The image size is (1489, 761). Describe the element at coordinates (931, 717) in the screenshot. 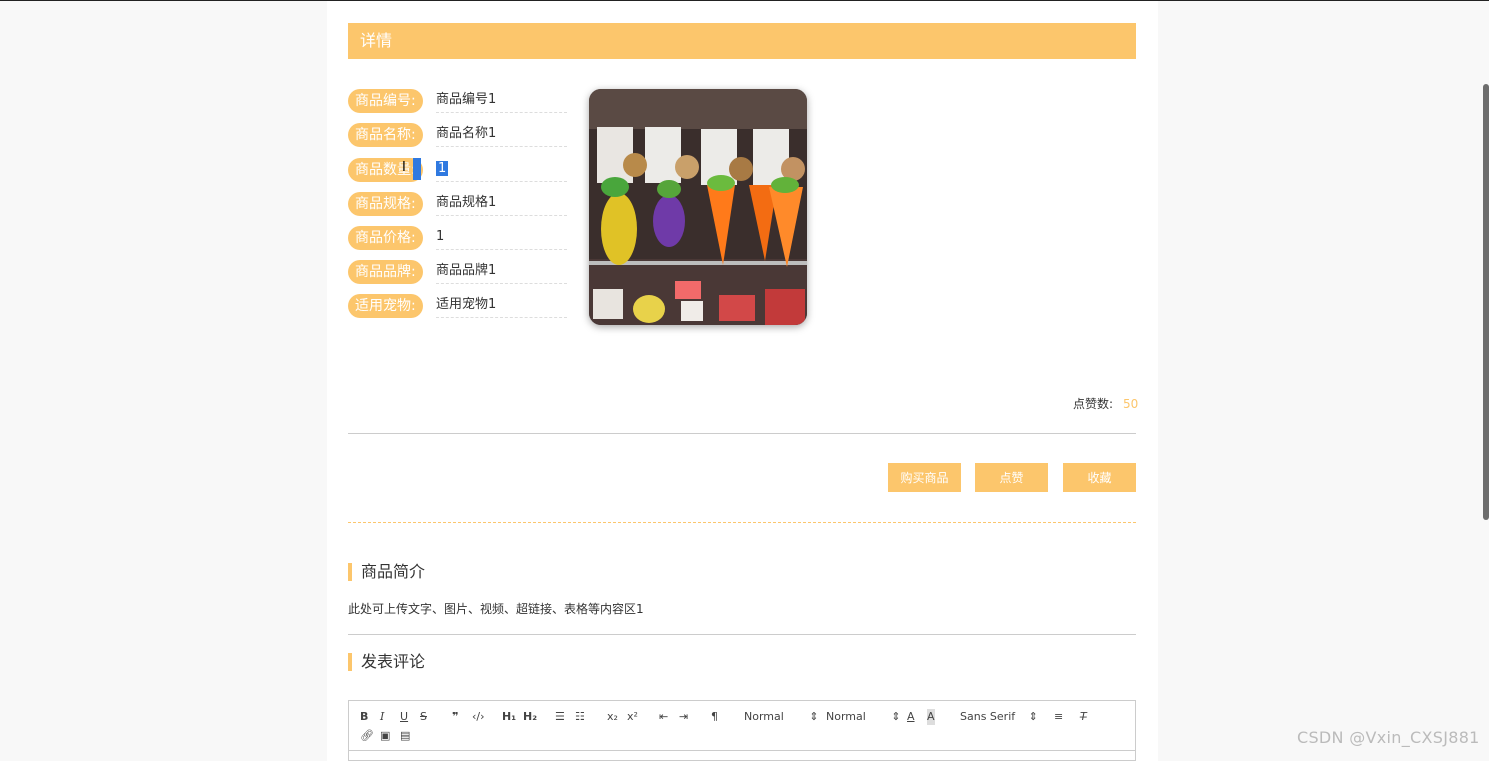

I see `background-color-icon: A` at that location.